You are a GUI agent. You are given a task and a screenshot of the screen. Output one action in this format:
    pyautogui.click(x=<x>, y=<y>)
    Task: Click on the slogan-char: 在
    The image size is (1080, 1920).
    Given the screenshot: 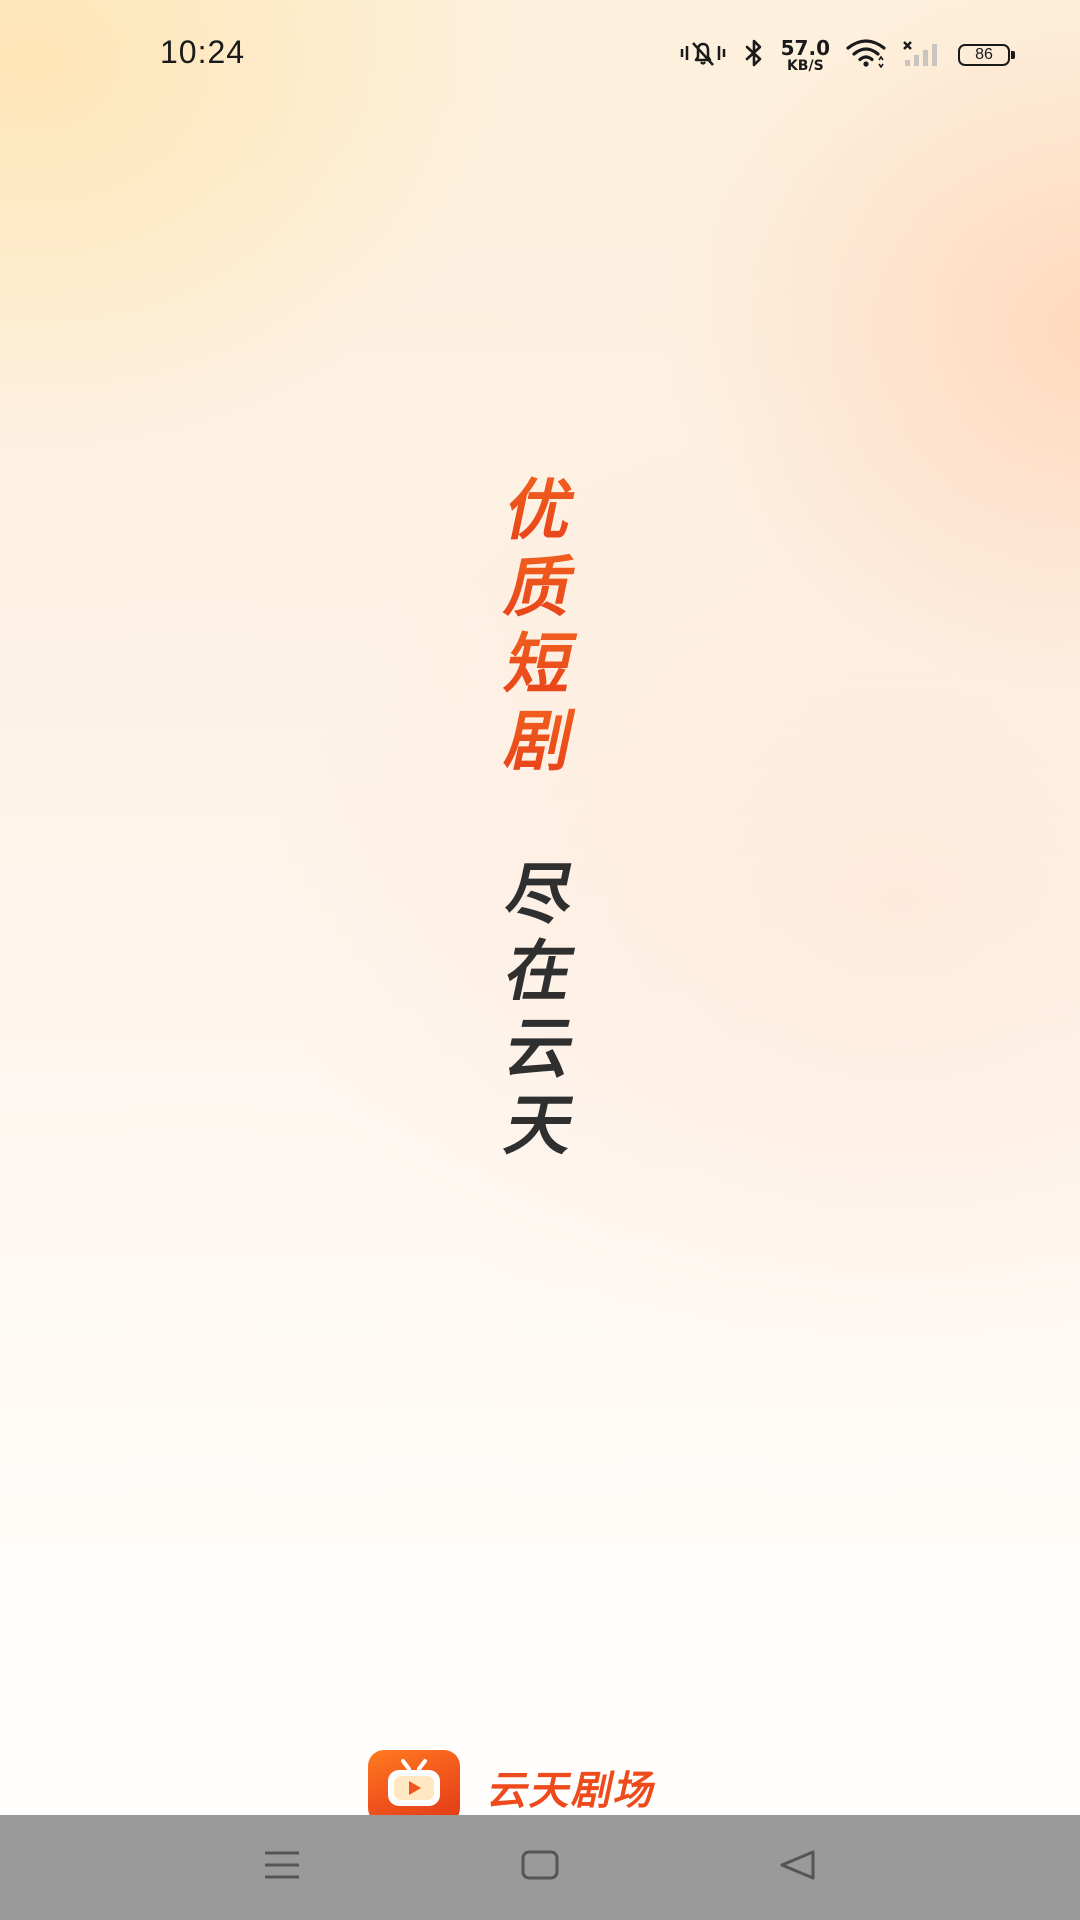 What is the action you would take?
    pyautogui.click(x=540, y=971)
    